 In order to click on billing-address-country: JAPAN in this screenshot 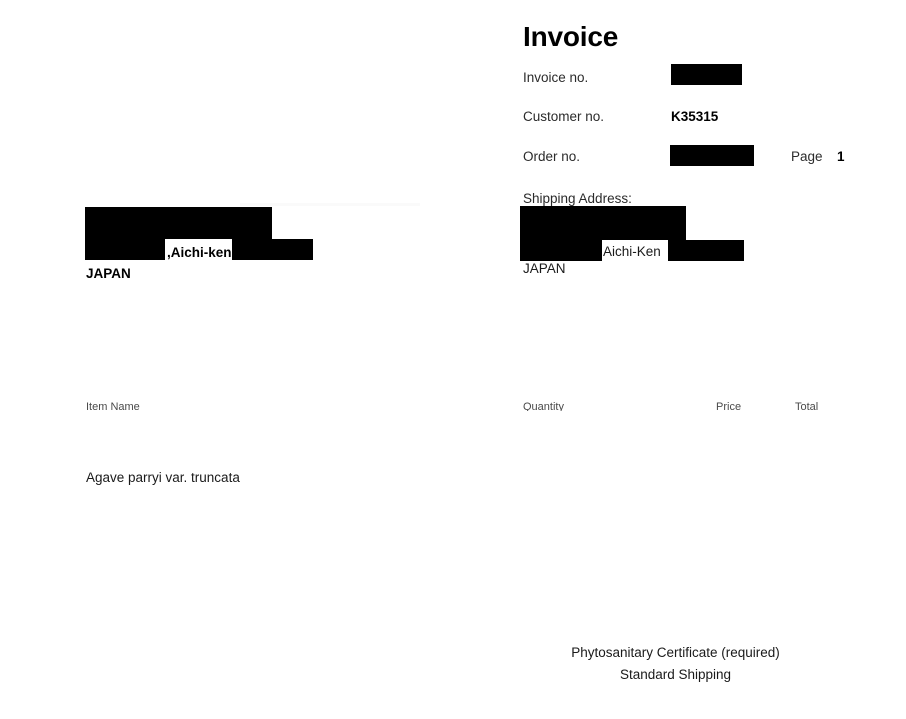, I will do `click(108, 273)`.